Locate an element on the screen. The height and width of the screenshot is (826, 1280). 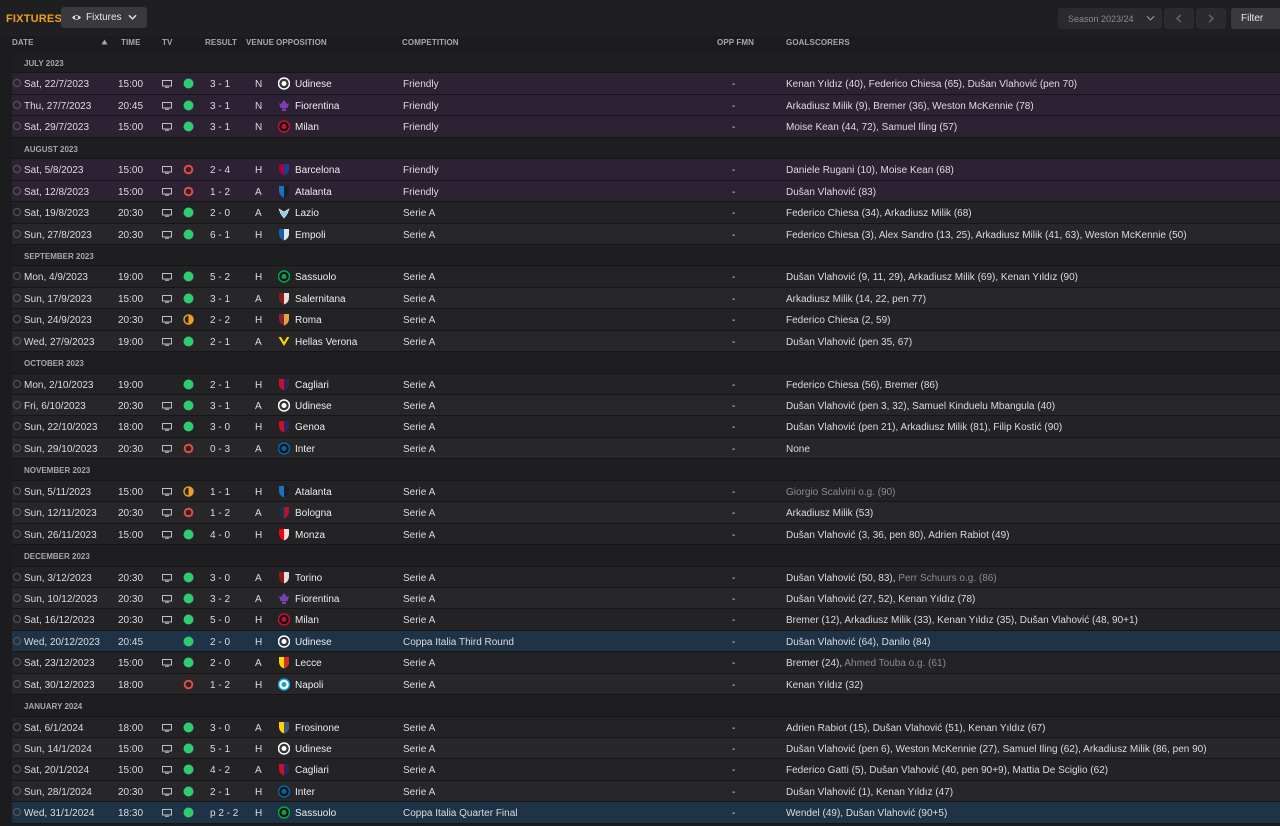
opponent-link: Monza is located at coordinates (310, 535).